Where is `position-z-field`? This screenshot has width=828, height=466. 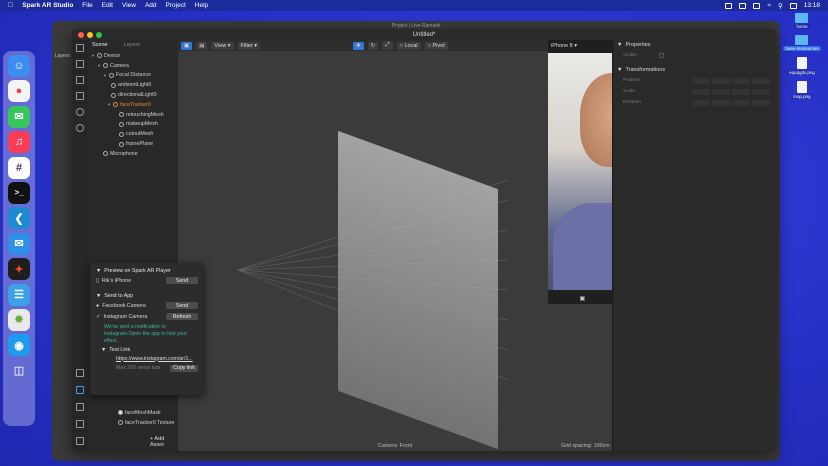 position-z-field is located at coordinates (741, 80).